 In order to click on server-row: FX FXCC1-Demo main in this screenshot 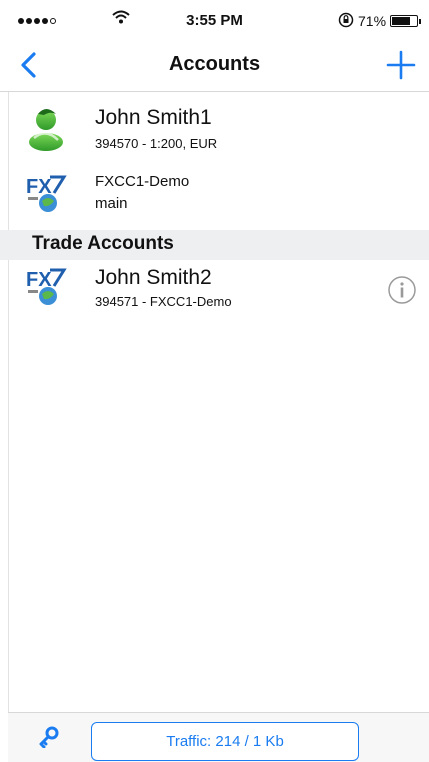, I will do `click(214, 195)`.